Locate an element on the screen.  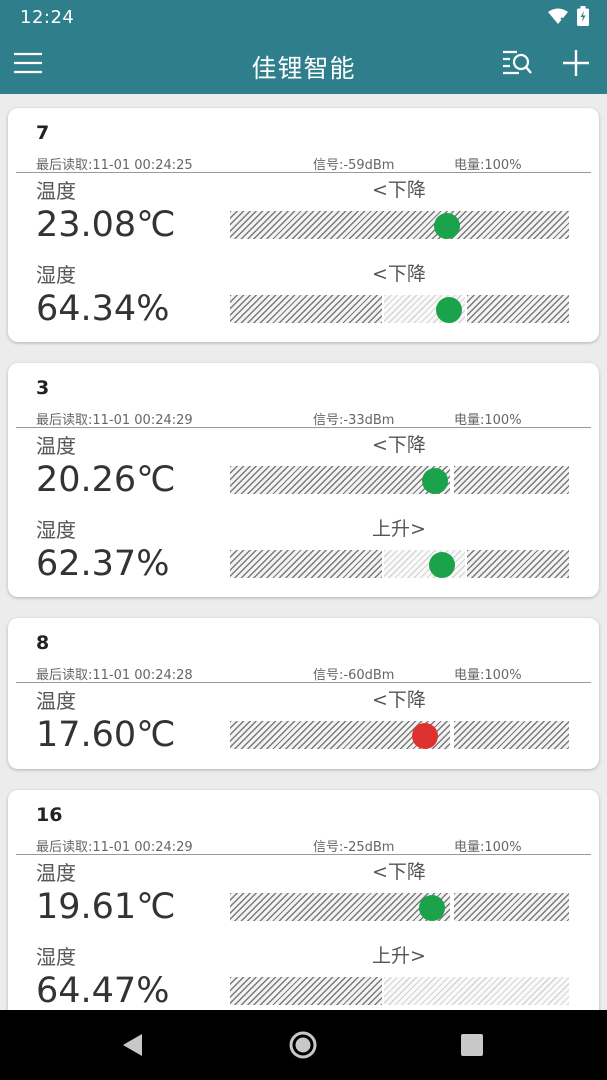
reading-row-temperature: 温度 <下降 20.26℃ is located at coordinates (303, 470).